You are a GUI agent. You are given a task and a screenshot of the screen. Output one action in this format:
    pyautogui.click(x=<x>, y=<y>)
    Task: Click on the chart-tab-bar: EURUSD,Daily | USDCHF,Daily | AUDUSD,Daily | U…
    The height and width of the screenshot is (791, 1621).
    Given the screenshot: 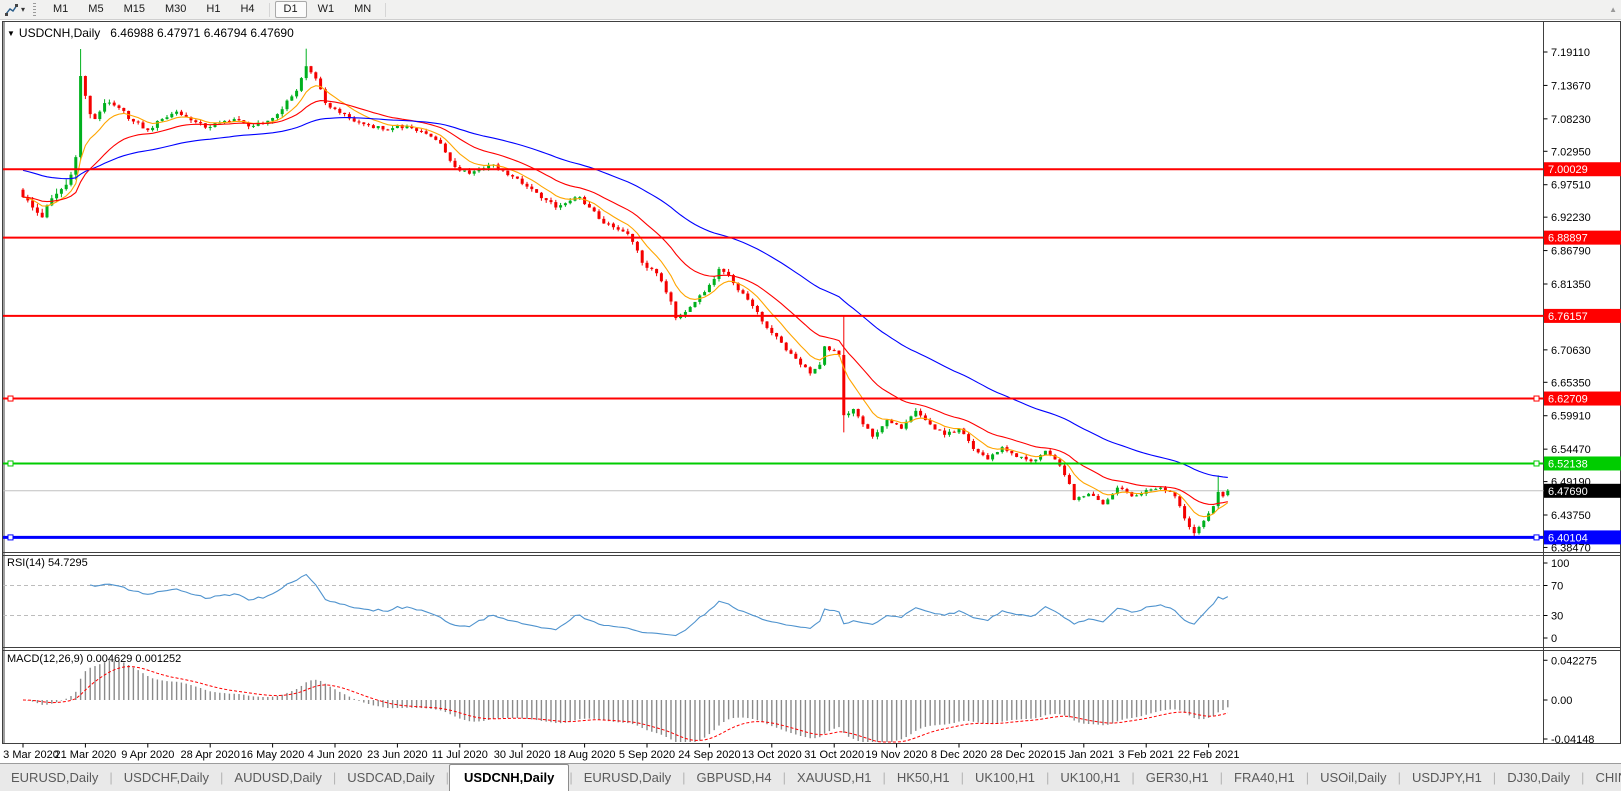 What is the action you would take?
    pyautogui.click(x=810, y=777)
    